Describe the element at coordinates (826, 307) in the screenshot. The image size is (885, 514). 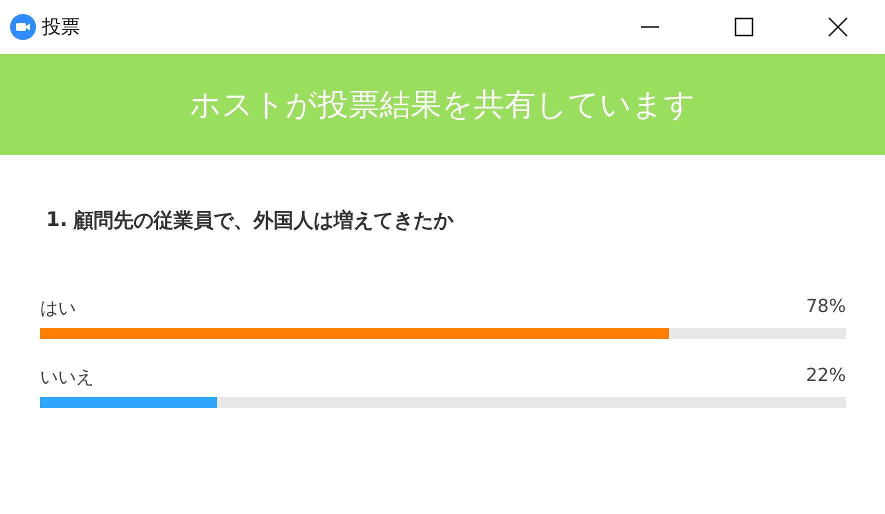
I see `percentage: 78%` at that location.